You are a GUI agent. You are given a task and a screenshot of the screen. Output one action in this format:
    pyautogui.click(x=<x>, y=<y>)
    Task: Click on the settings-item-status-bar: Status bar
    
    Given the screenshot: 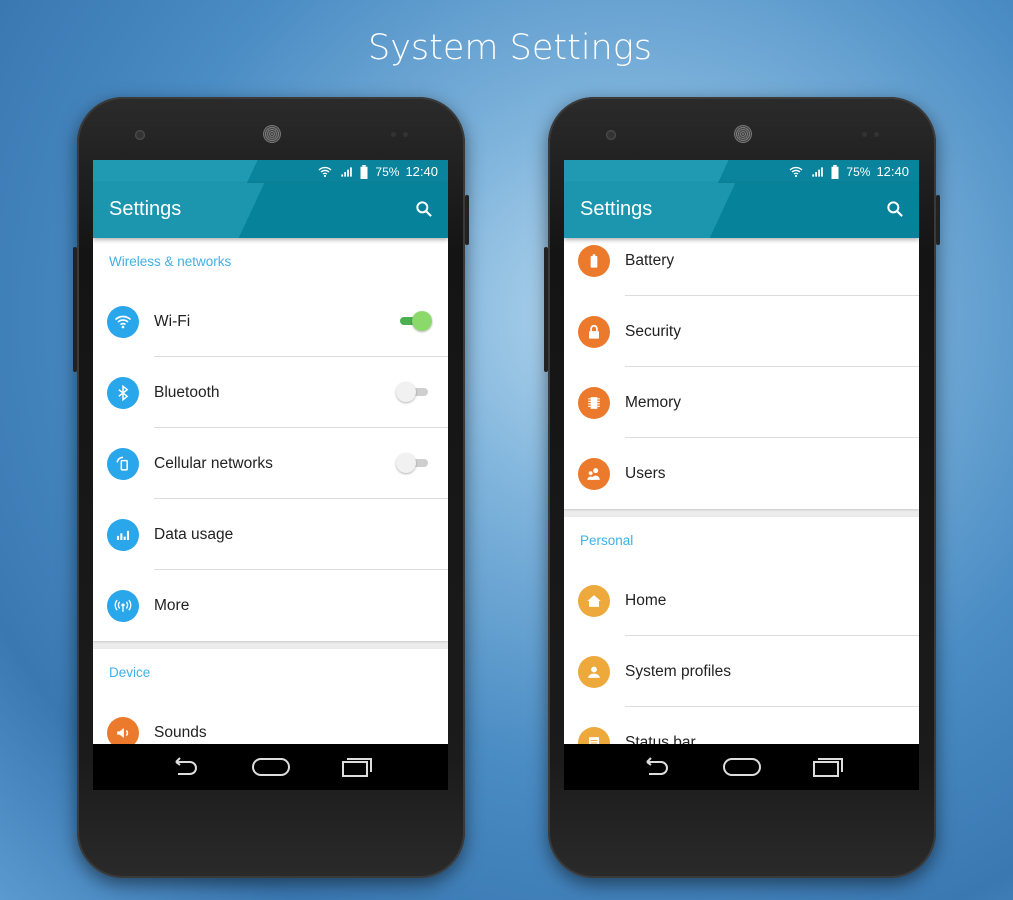 What is the action you would take?
    pyautogui.click(x=741, y=725)
    